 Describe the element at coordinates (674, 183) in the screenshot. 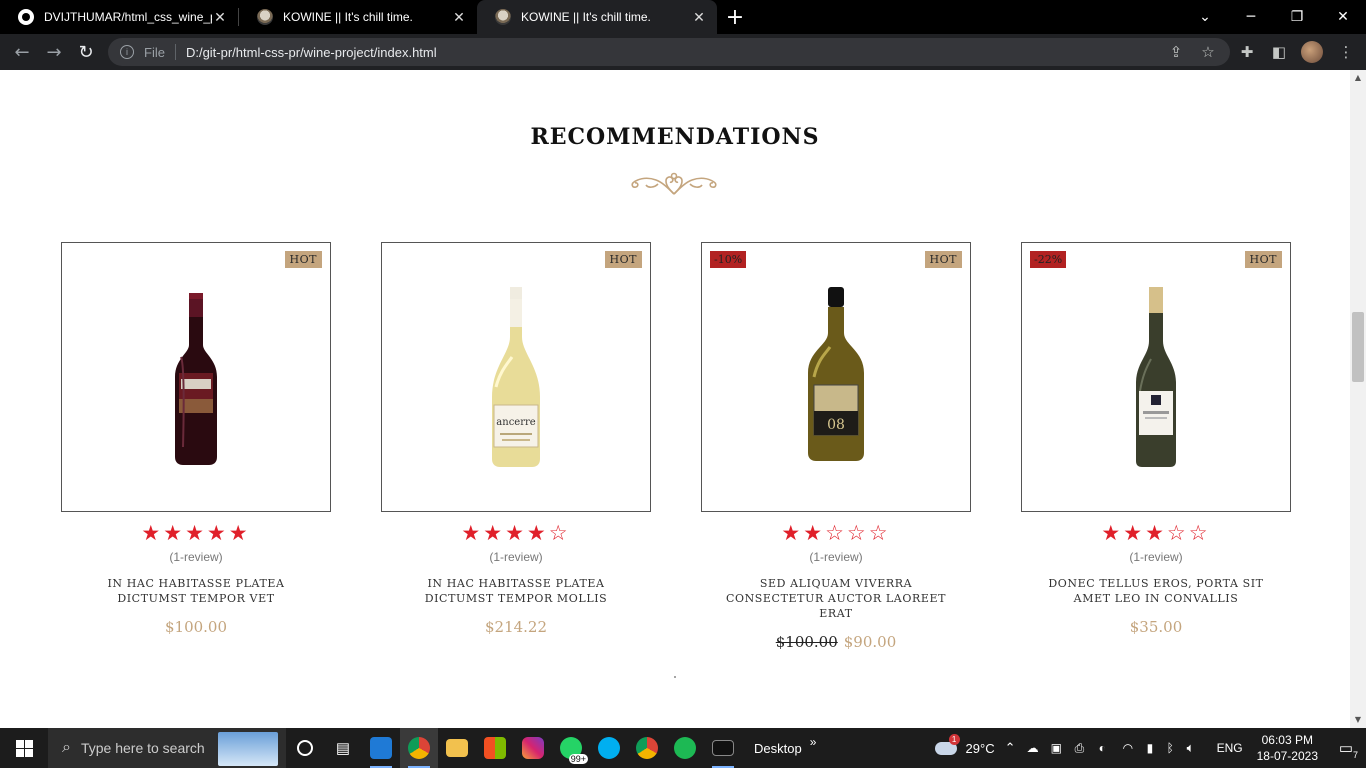

I see `flourish-ornament-icon` at that location.